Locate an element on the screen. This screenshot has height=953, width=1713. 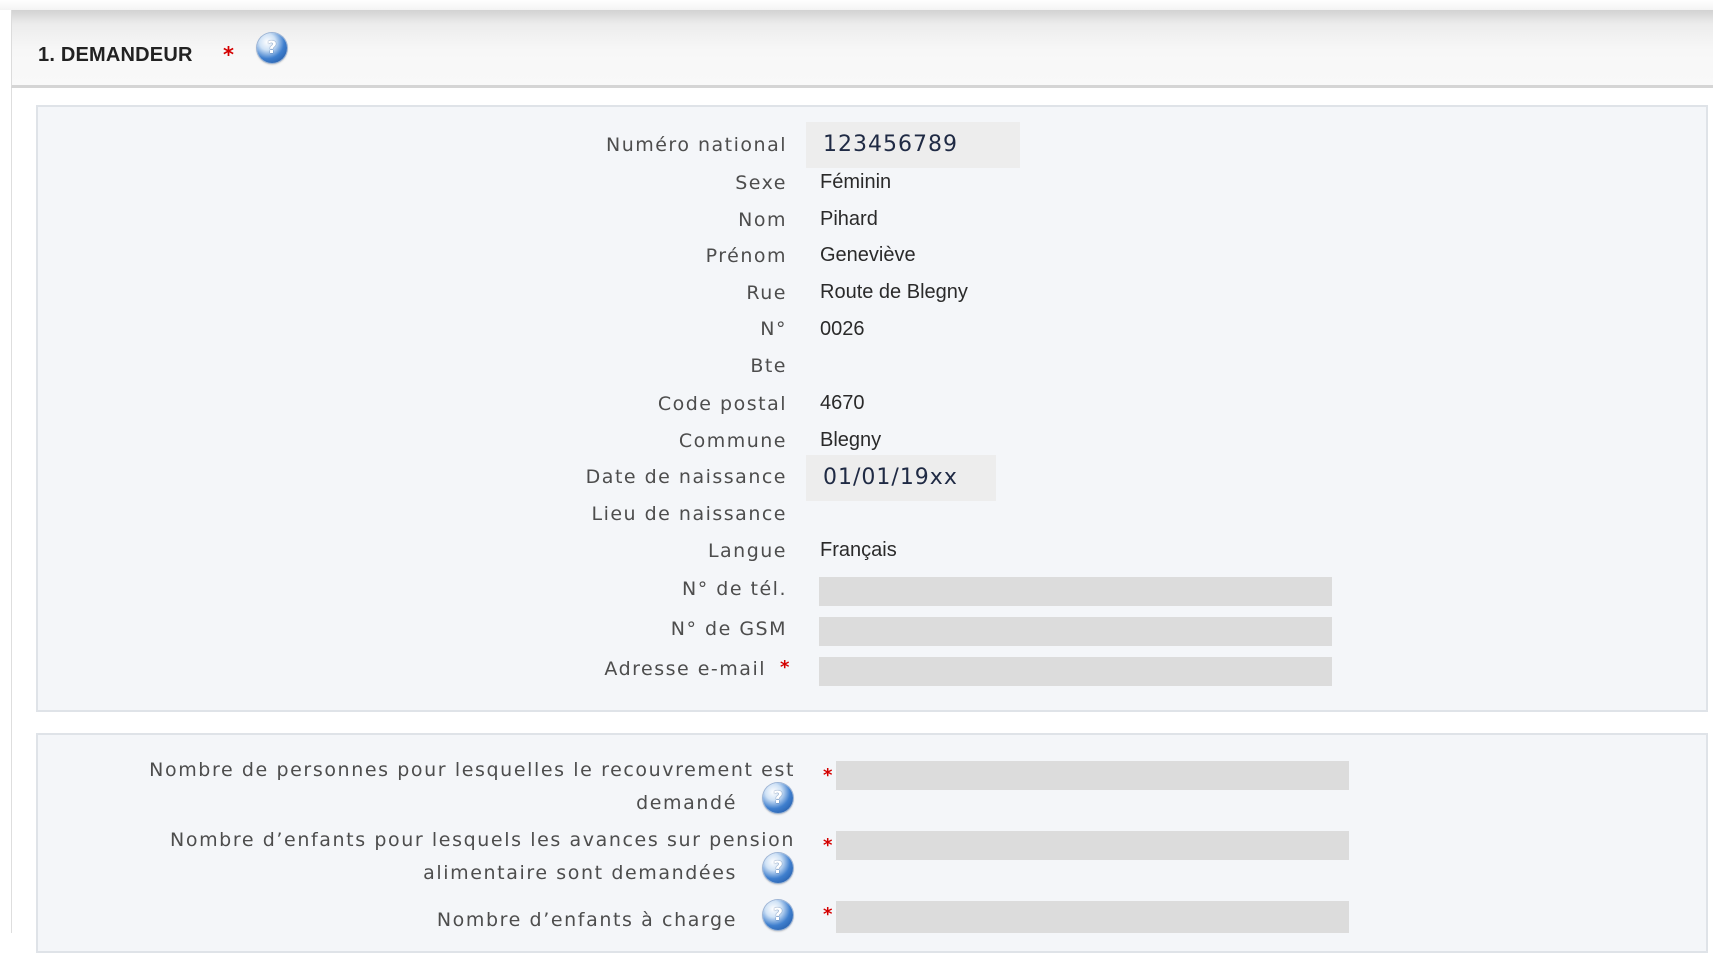
sex-label: Sexe is located at coordinates (761, 183).